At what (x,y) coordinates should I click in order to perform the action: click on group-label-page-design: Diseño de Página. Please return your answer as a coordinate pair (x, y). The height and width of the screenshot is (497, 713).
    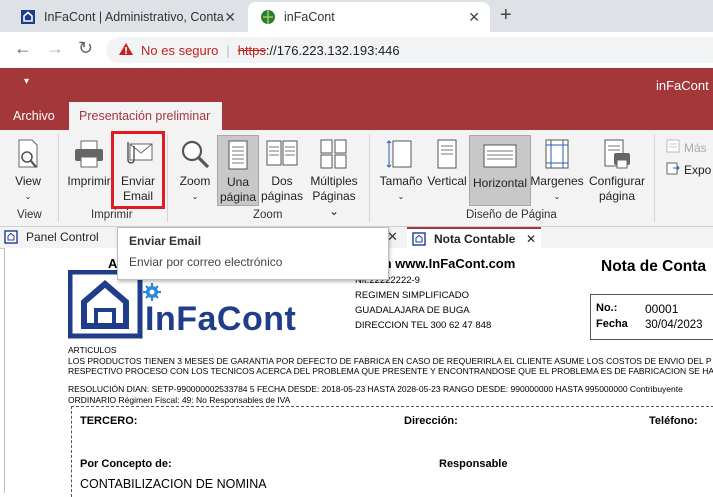
    Looking at the image, I should click on (511, 215).